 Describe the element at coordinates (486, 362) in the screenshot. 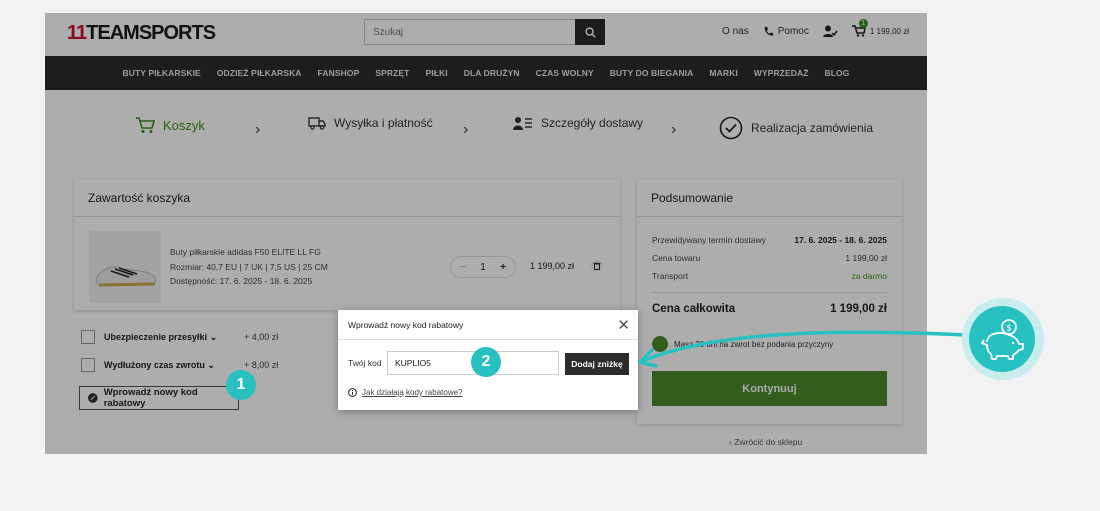

I see `annotation-badge-2: 2` at that location.